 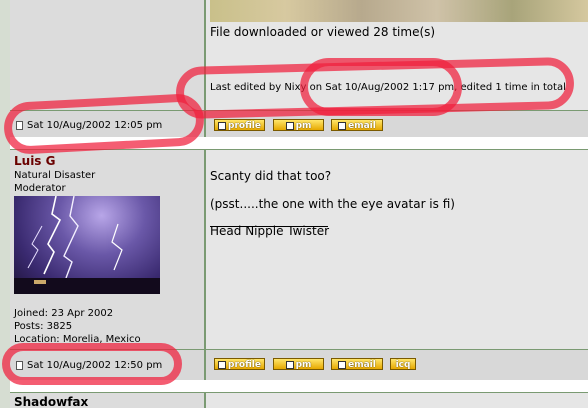 I want to click on post-author-name: Luis G, so click(x=34, y=161).